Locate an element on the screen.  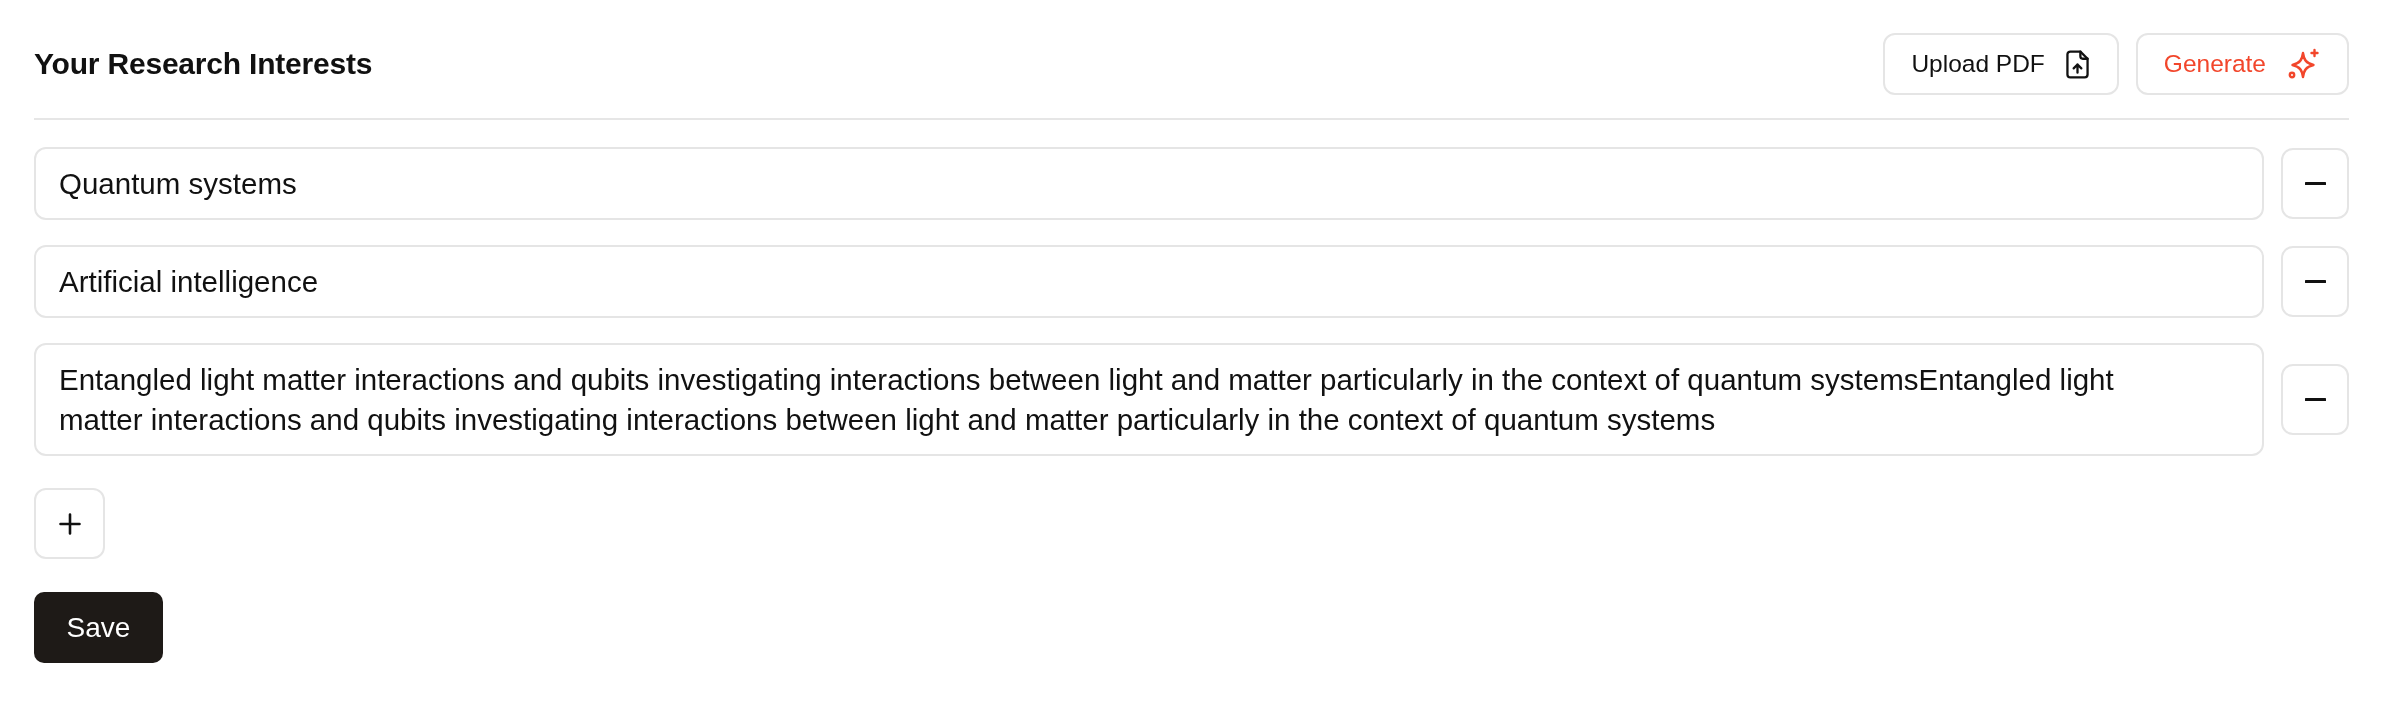
sparkle-icon is located at coordinates (2303, 64).